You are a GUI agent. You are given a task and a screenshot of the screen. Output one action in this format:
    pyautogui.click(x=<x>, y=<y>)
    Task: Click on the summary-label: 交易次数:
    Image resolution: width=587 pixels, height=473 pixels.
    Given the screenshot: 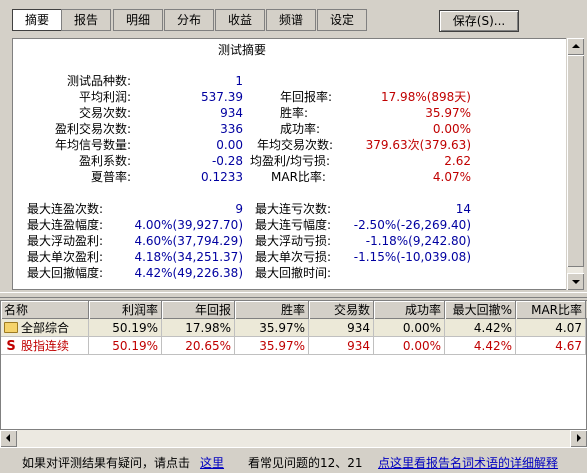 What is the action you would take?
    pyautogui.click(x=104, y=113)
    